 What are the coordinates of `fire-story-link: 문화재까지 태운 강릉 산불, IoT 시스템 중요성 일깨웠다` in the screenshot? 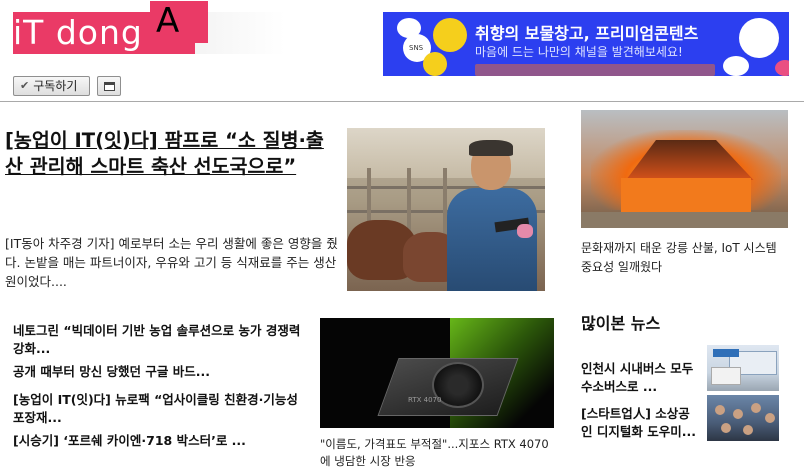 It's located at (686, 258).